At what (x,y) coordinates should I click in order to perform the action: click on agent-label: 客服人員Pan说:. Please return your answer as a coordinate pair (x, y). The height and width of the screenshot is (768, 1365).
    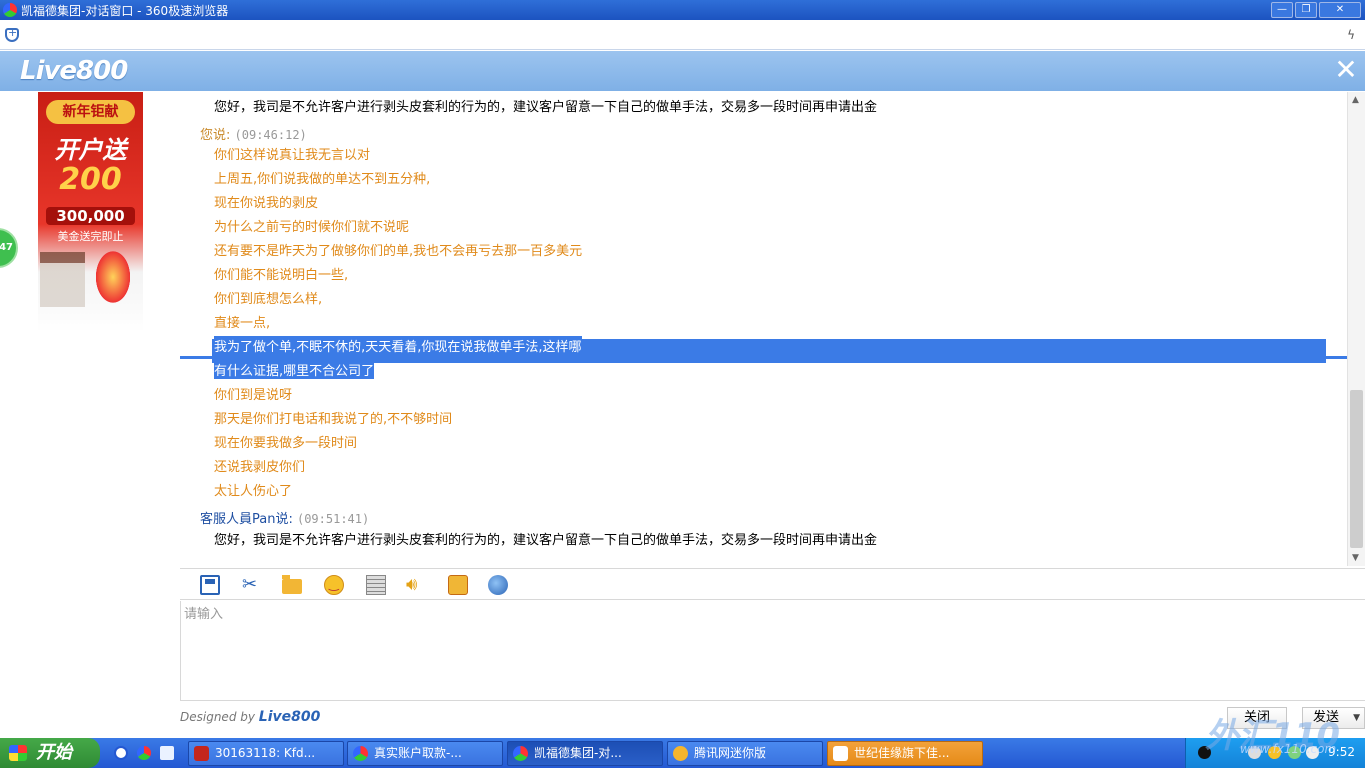
    Looking at the image, I should click on (246, 519).